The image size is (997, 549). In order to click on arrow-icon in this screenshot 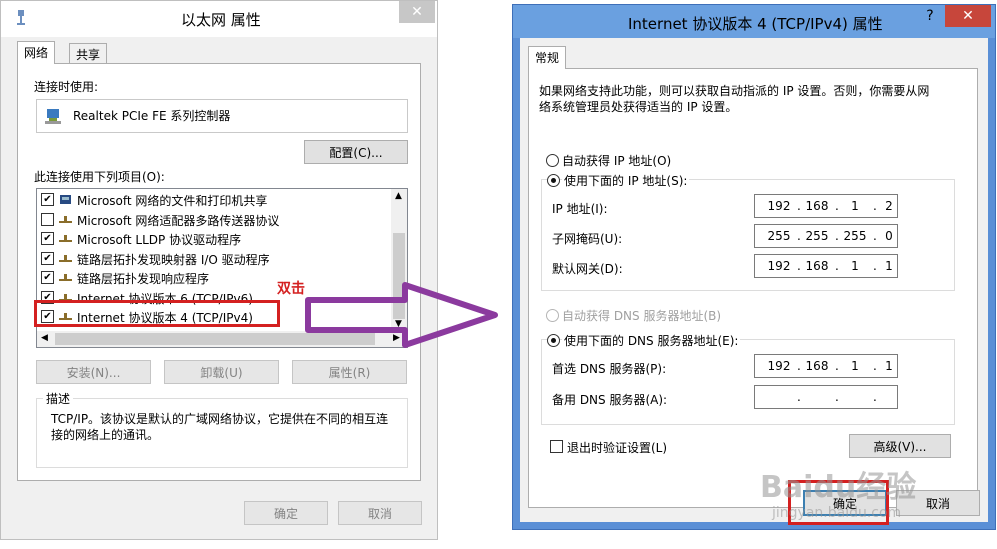, I will do `click(401, 315)`.